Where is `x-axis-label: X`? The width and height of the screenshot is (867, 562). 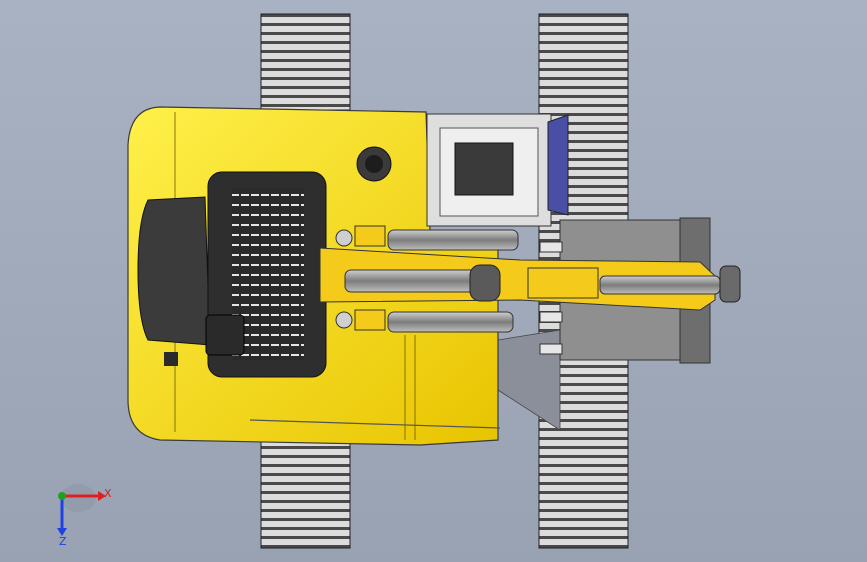 x-axis-label: X is located at coordinates (108, 493).